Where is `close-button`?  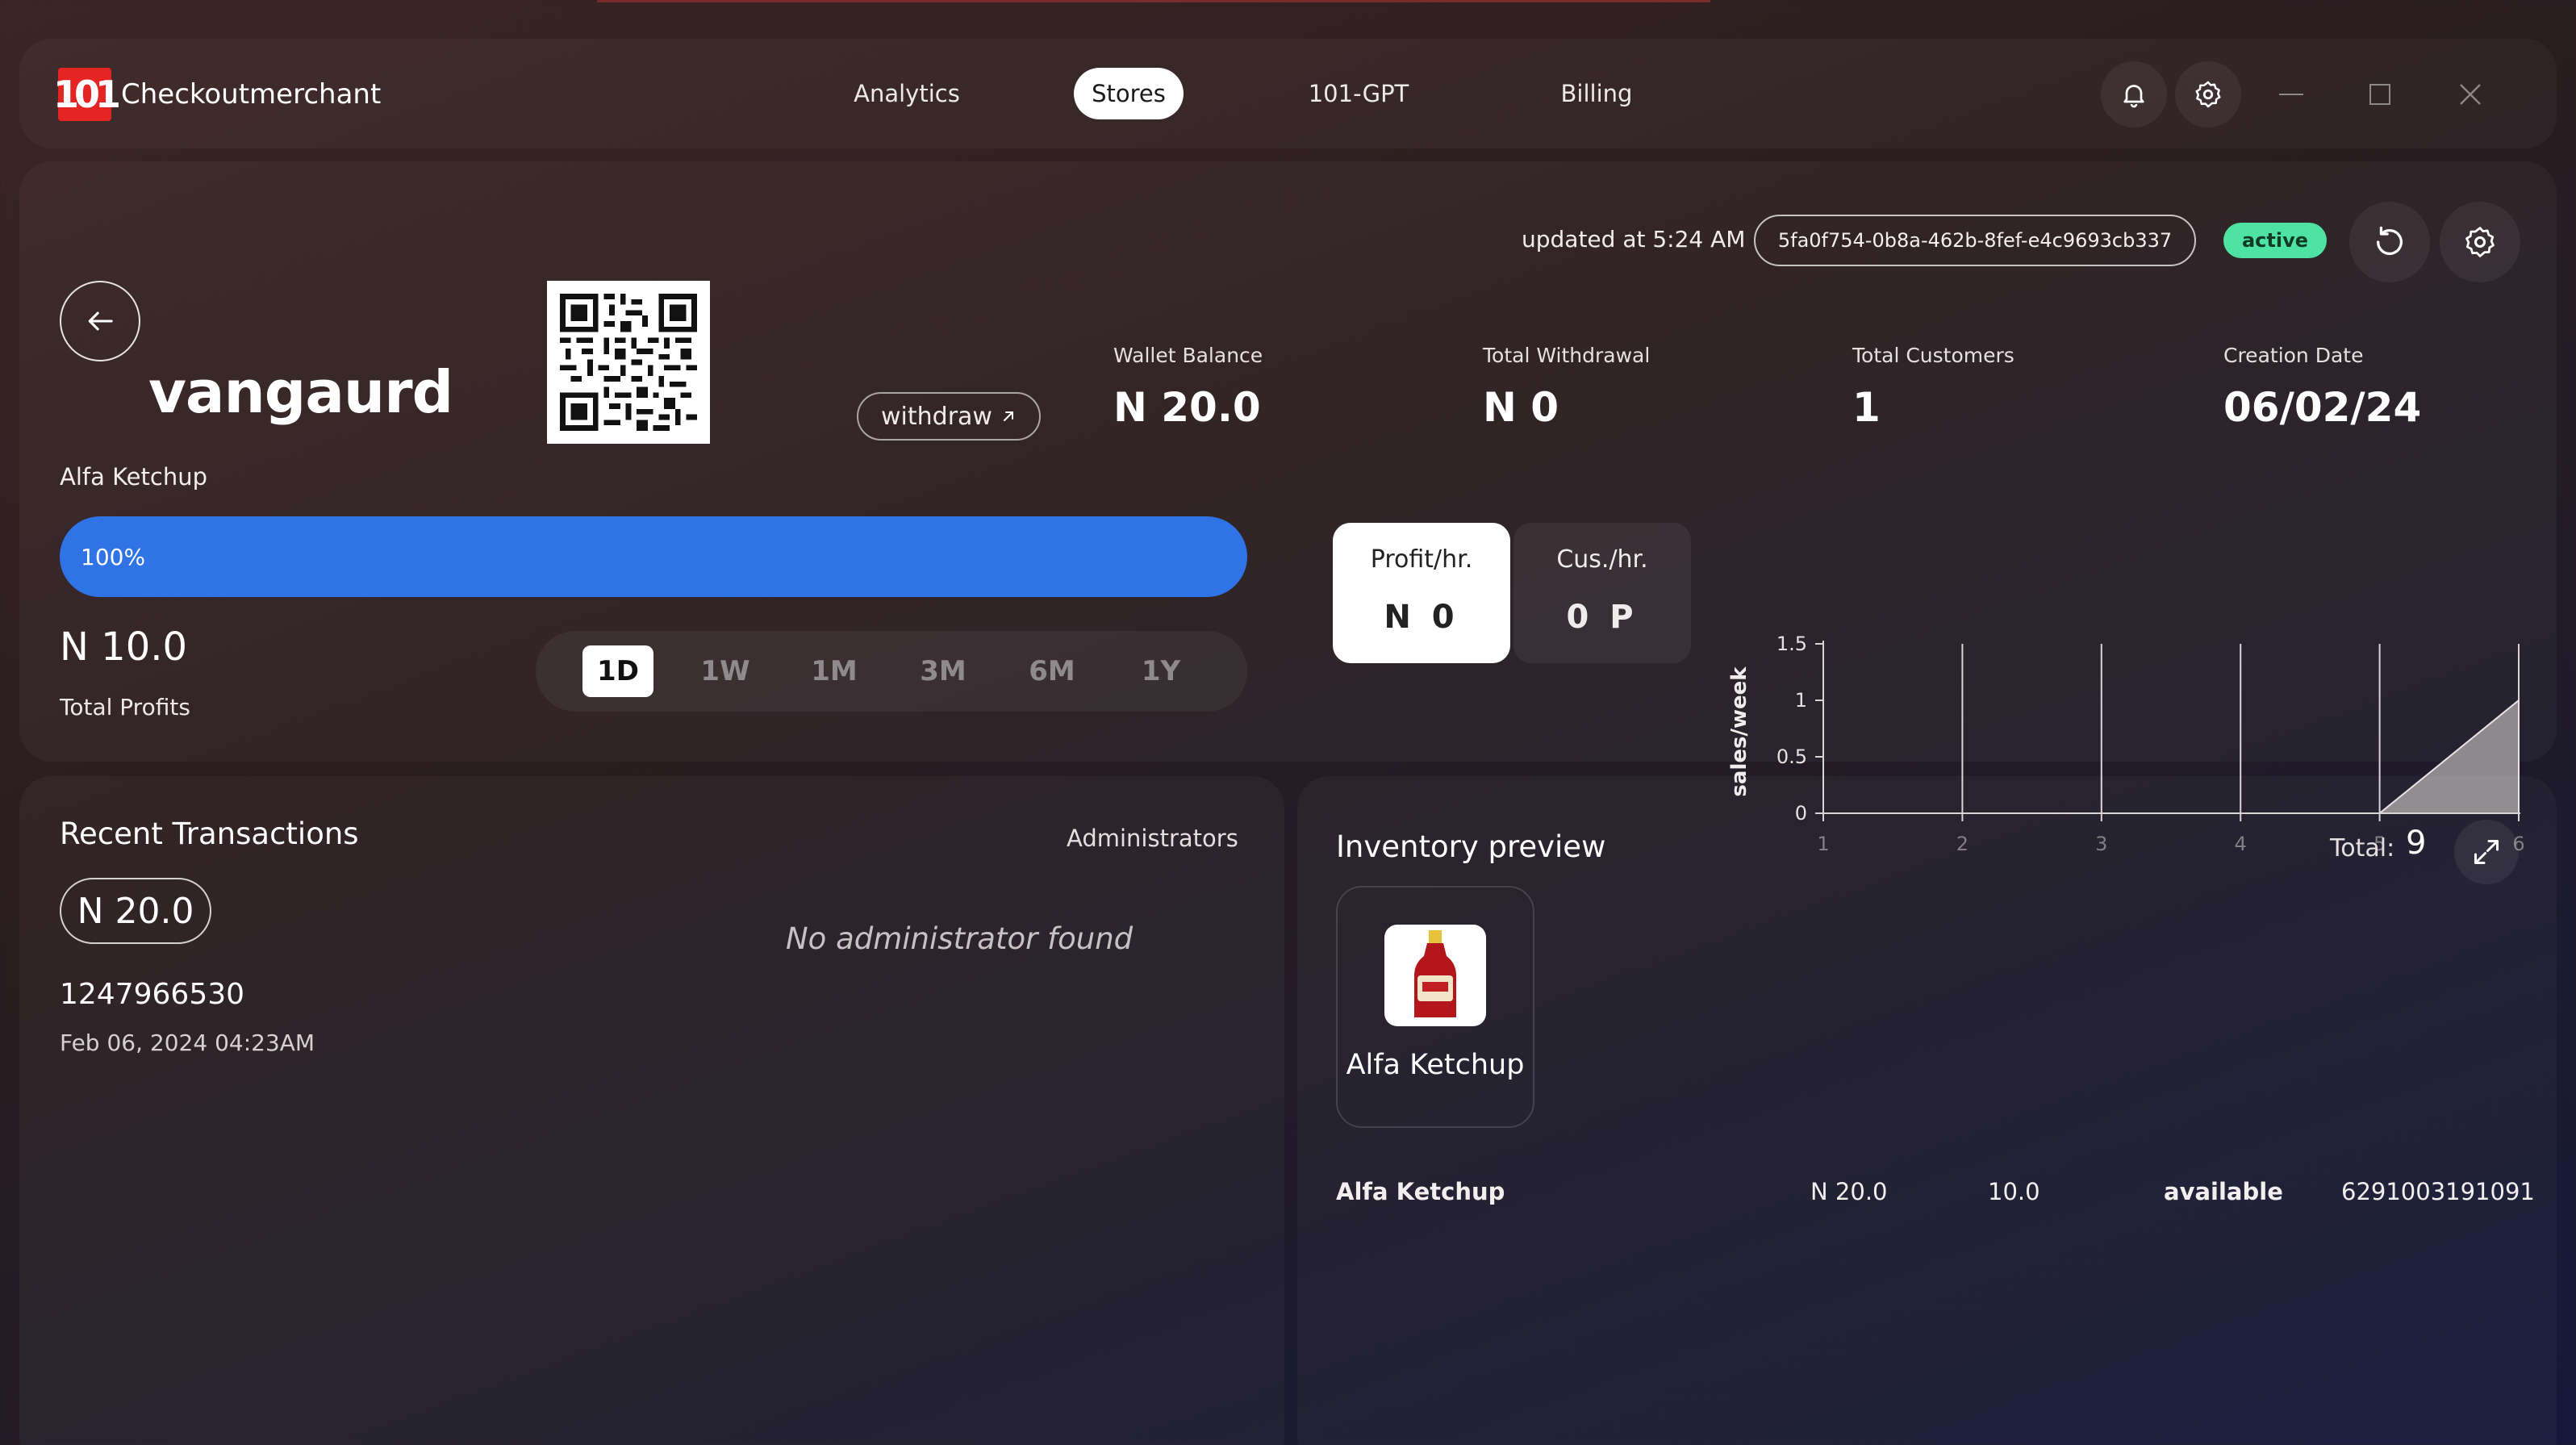 close-button is located at coordinates (2470, 94).